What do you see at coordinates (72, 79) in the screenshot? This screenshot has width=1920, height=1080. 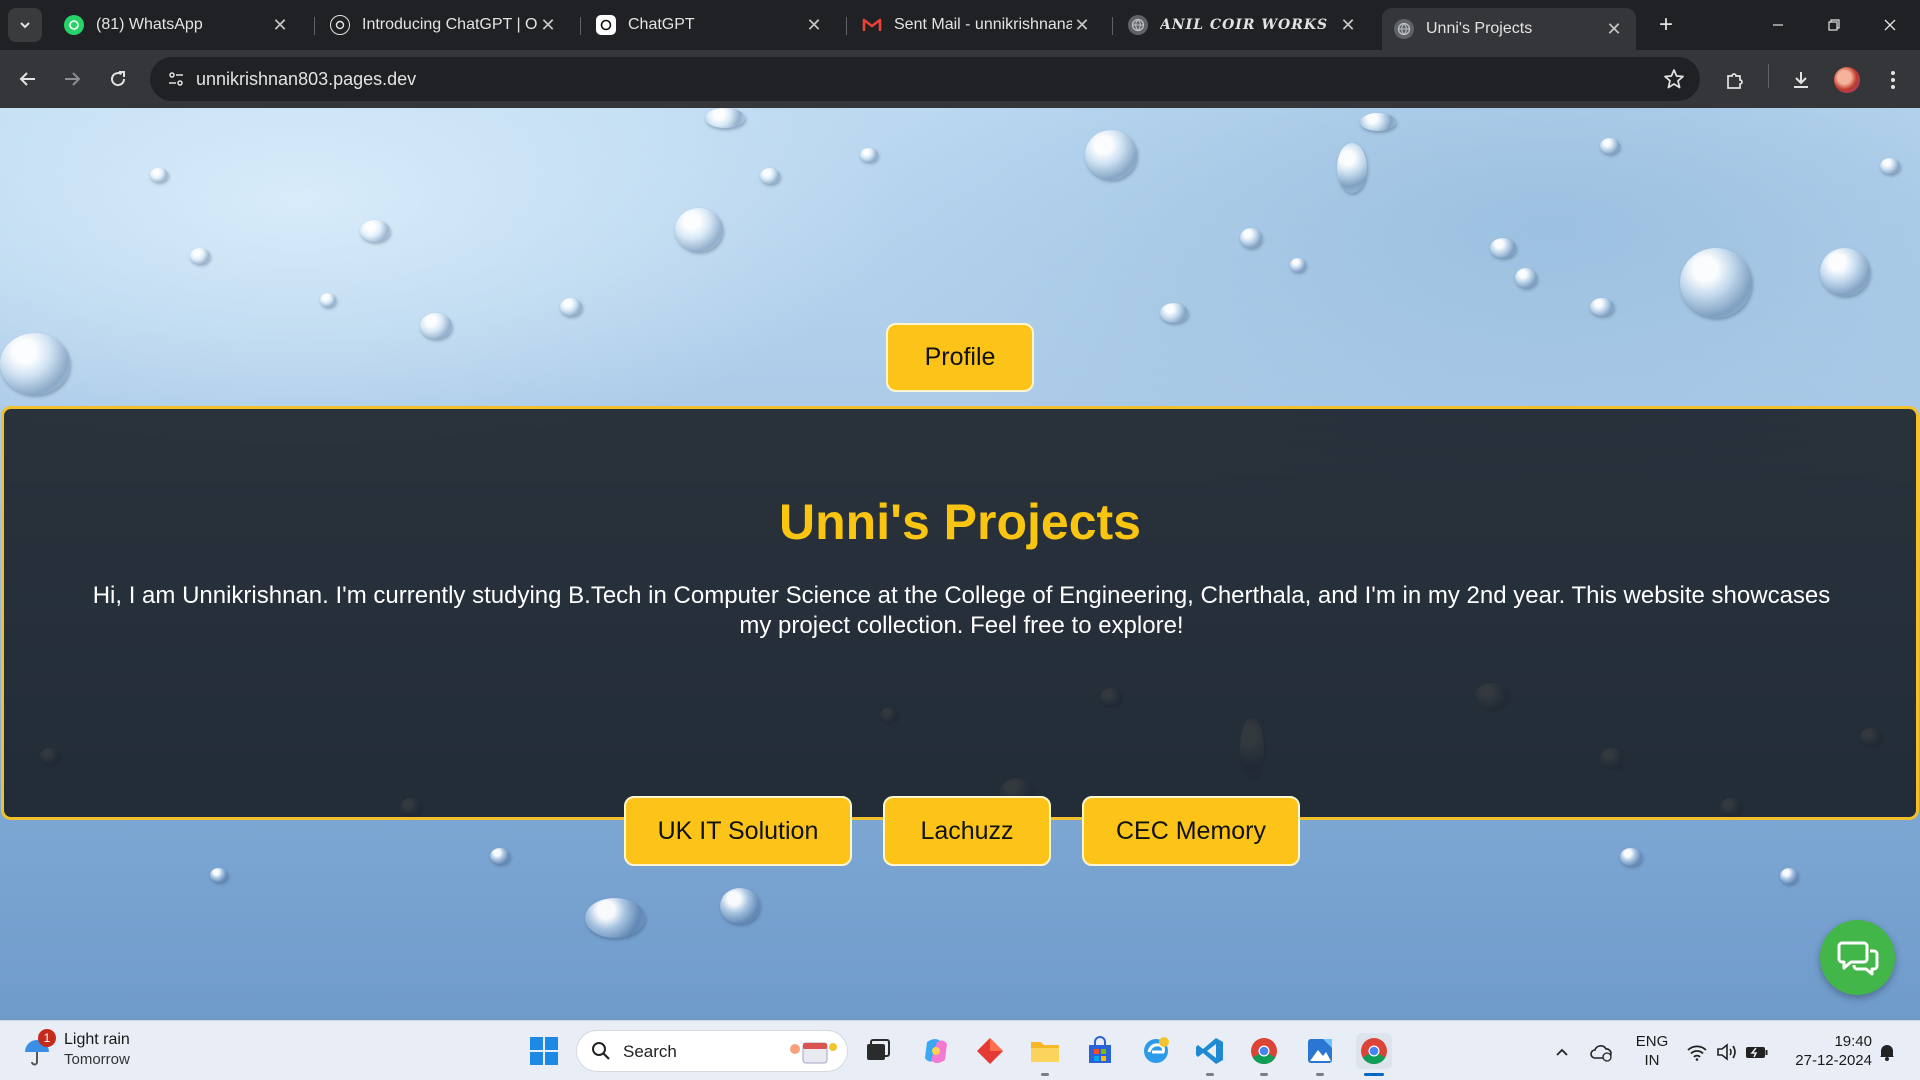 I see `forward-button` at bounding box center [72, 79].